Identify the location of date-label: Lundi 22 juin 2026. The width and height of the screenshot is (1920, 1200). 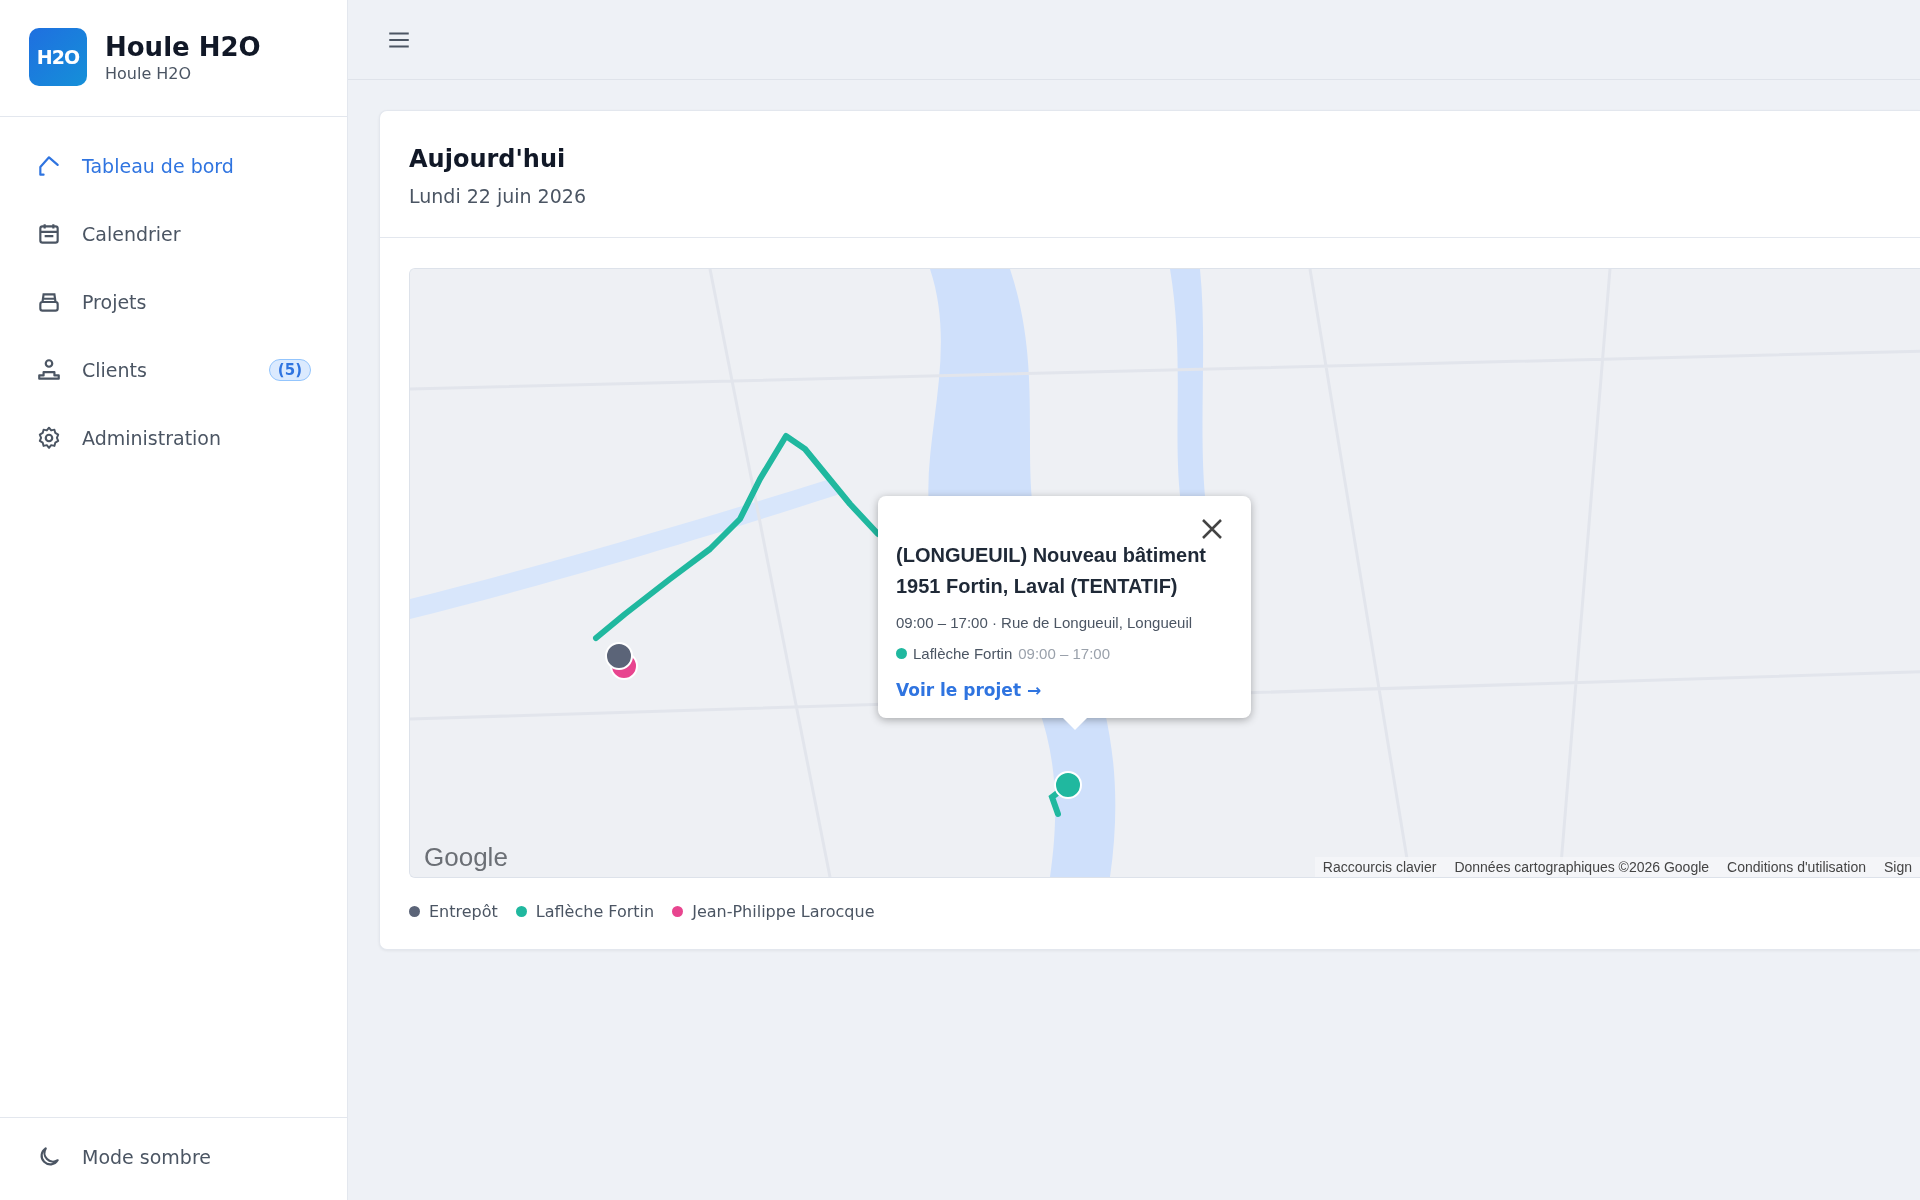
(498, 196).